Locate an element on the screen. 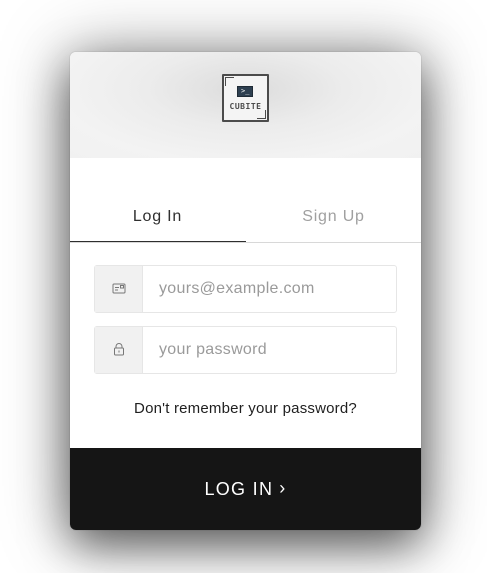  logo-frame is located at coordinates (245, 98).